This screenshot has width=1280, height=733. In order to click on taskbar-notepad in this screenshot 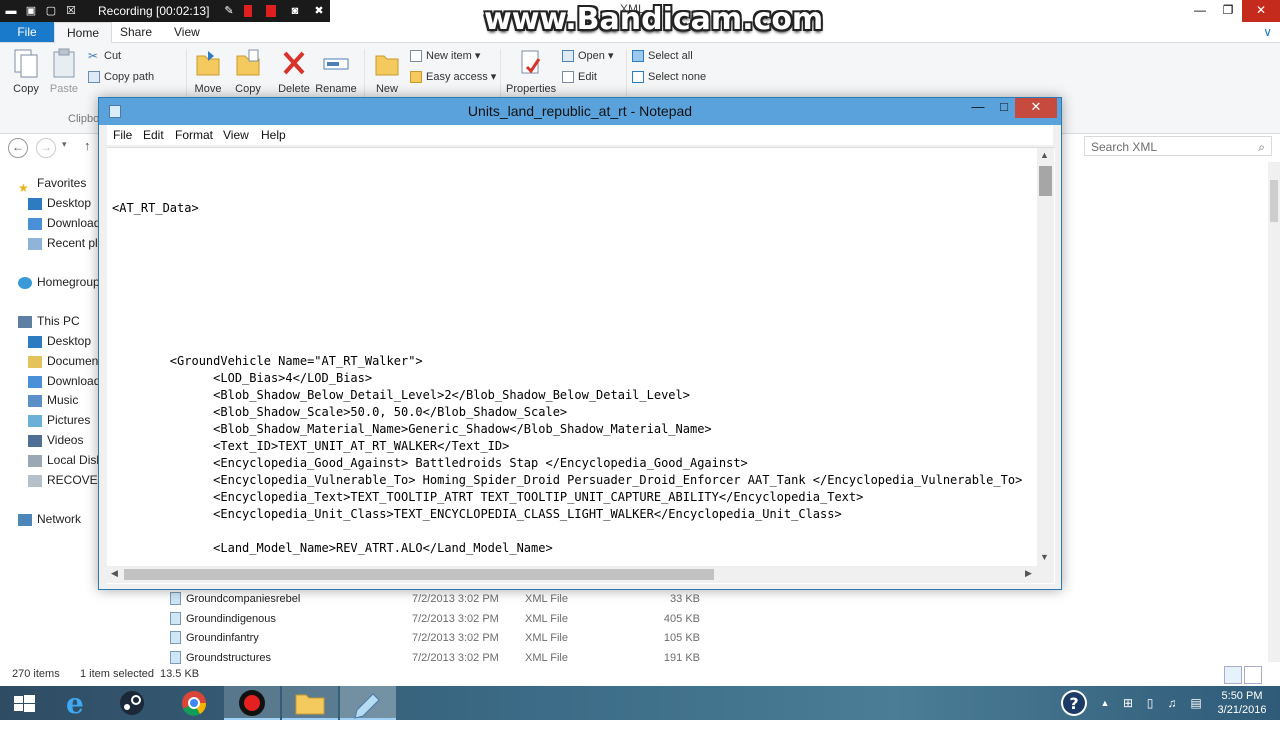, I will do `click(368, 703)`.